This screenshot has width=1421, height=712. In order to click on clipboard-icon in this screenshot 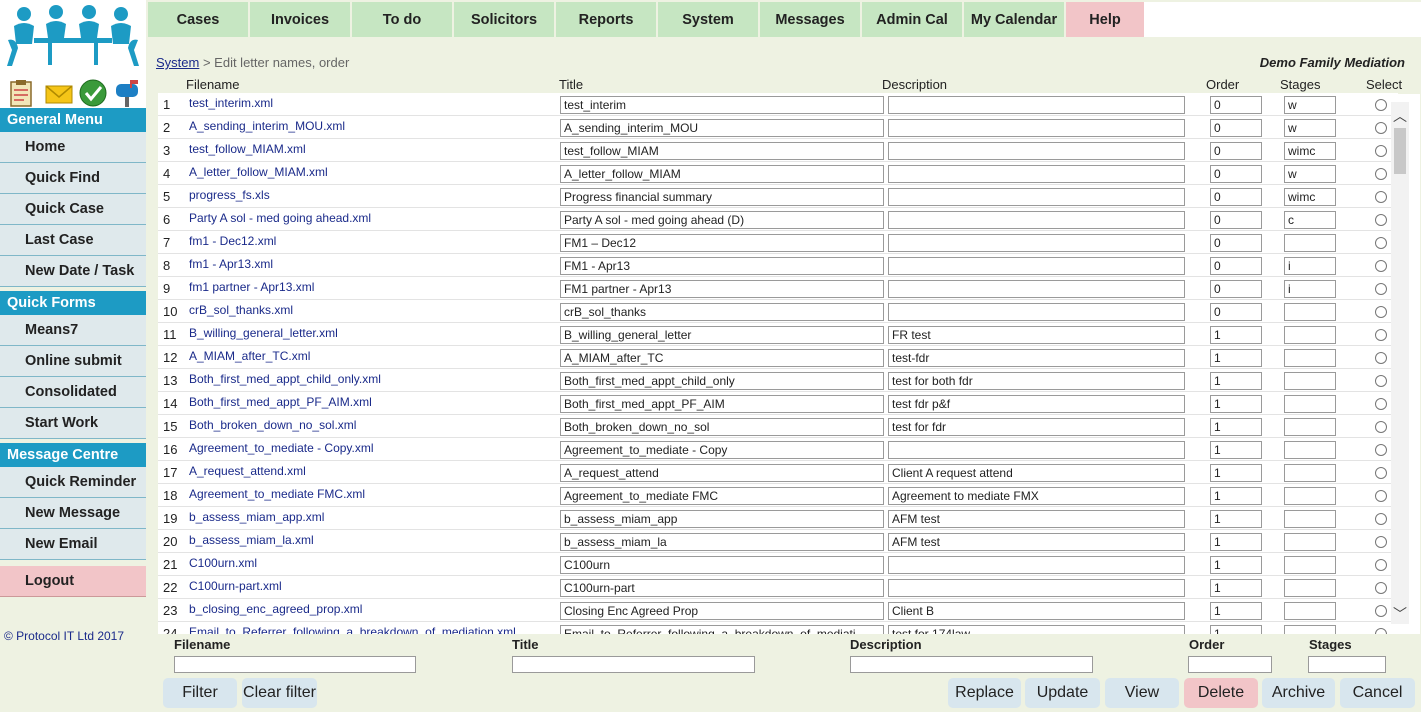, I will do `click(21, 93)`.